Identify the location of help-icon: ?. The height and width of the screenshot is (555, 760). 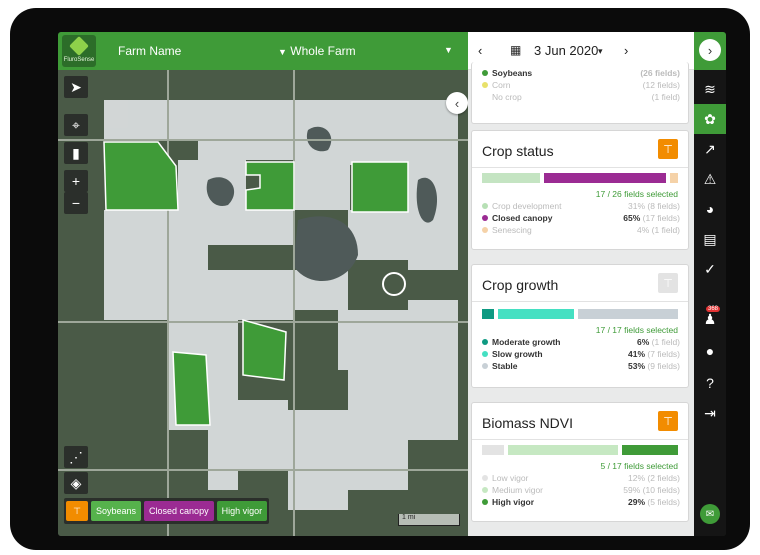
(710, 383).